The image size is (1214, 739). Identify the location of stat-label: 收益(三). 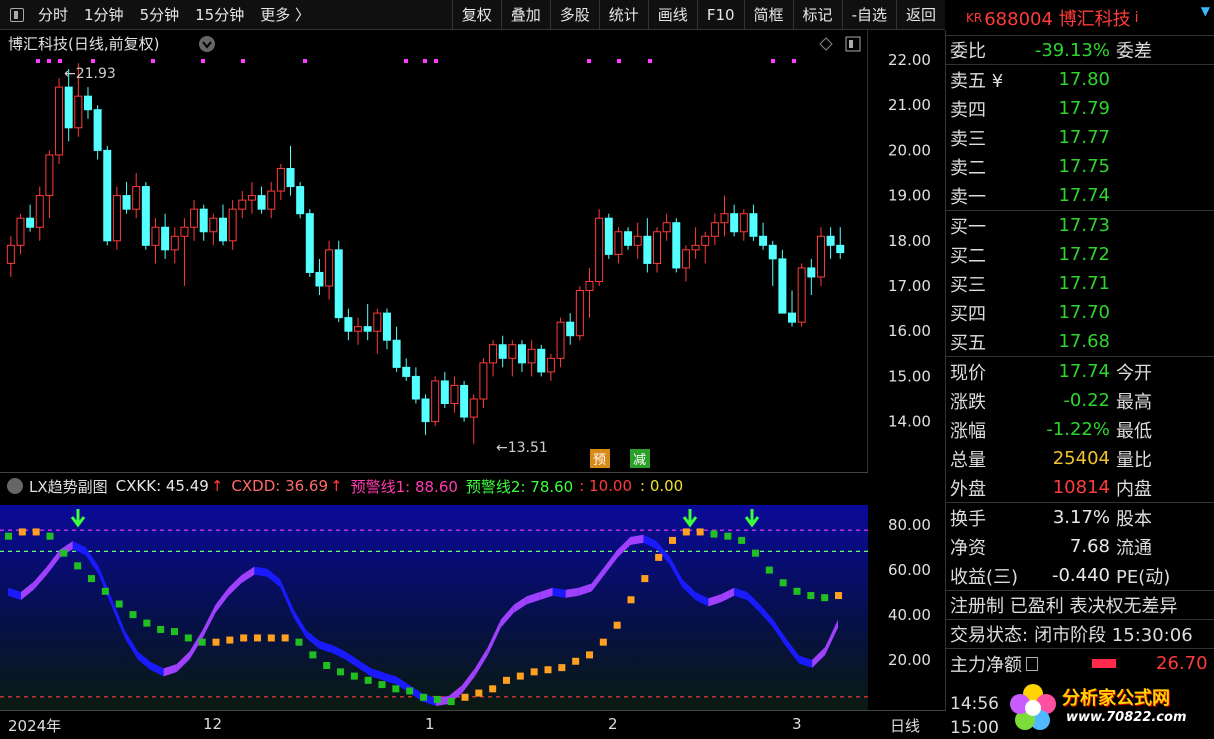
(984, 577).